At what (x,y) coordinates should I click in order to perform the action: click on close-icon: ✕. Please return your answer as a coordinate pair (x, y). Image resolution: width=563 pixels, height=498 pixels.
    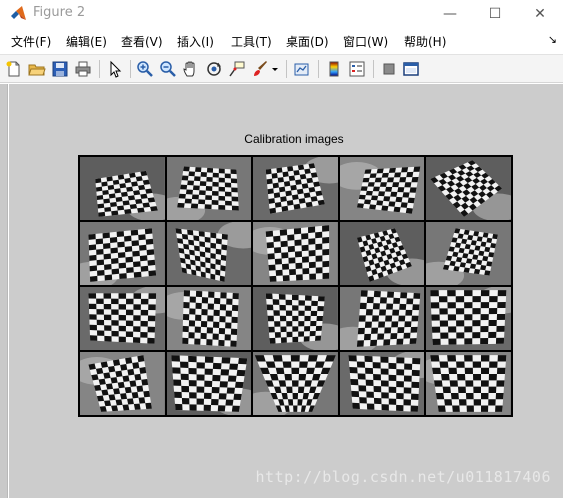
    Looking at the image, I should click on (540, 13).